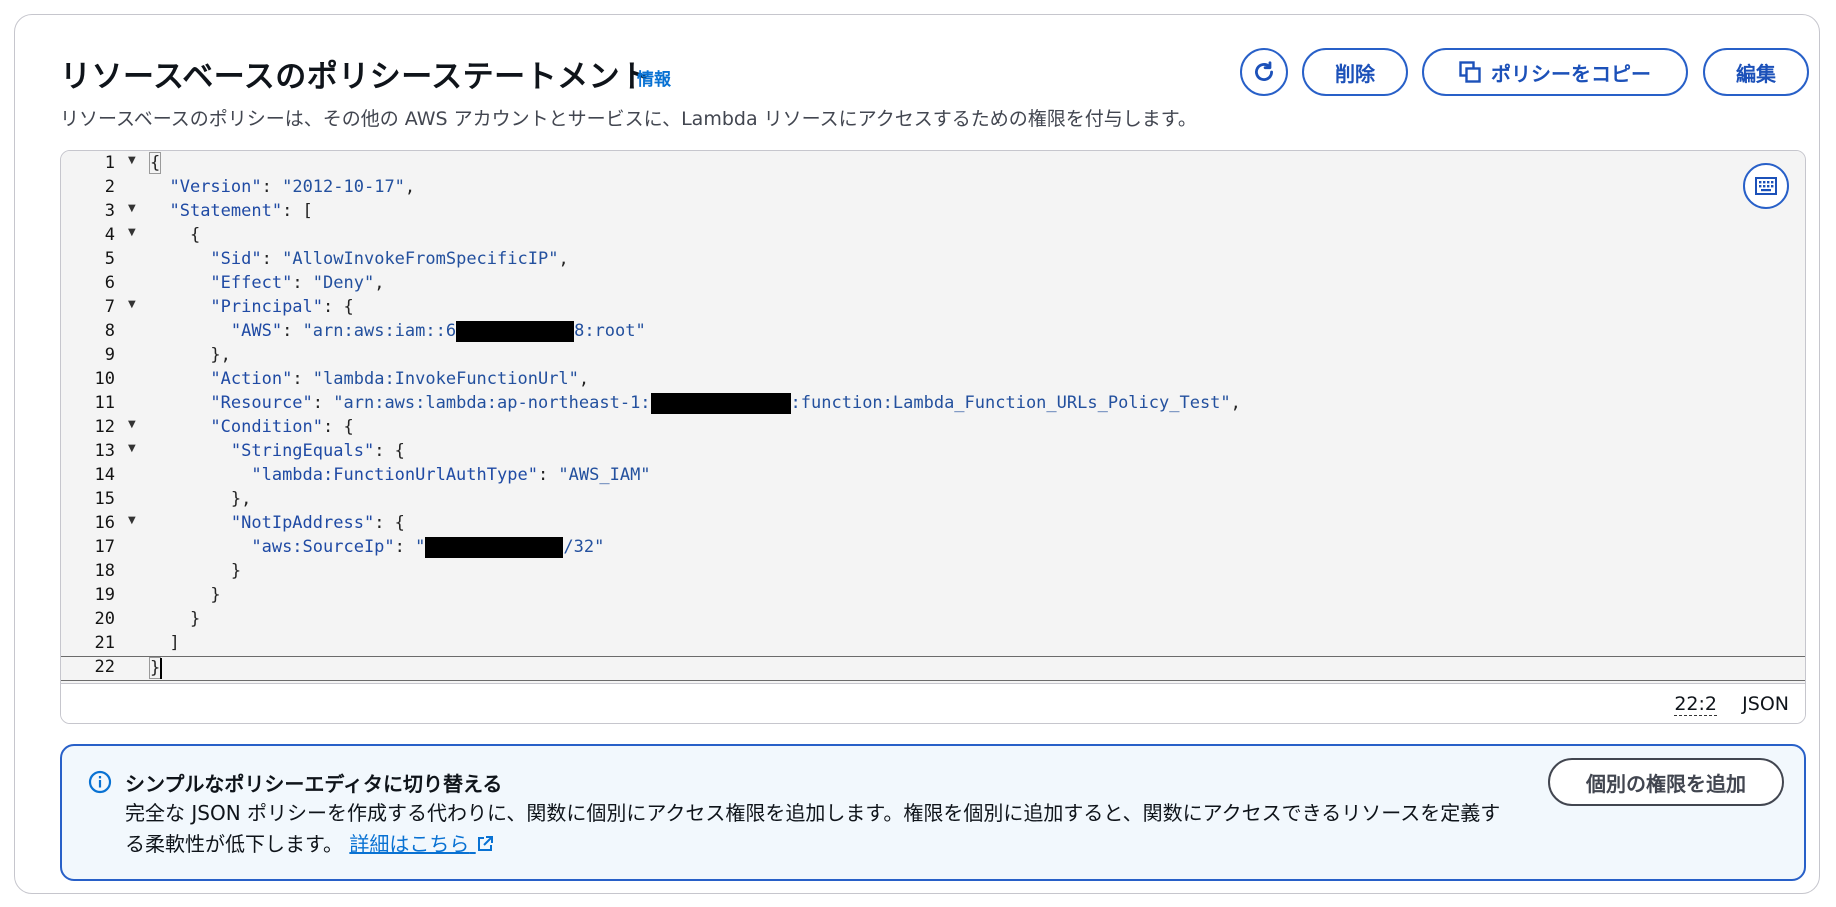 The image size is (1836, 907). What do you see at coordinates (236, 259) in the screenshot?
I see `json-key: "Sid"` at bounding box center [236, 259].